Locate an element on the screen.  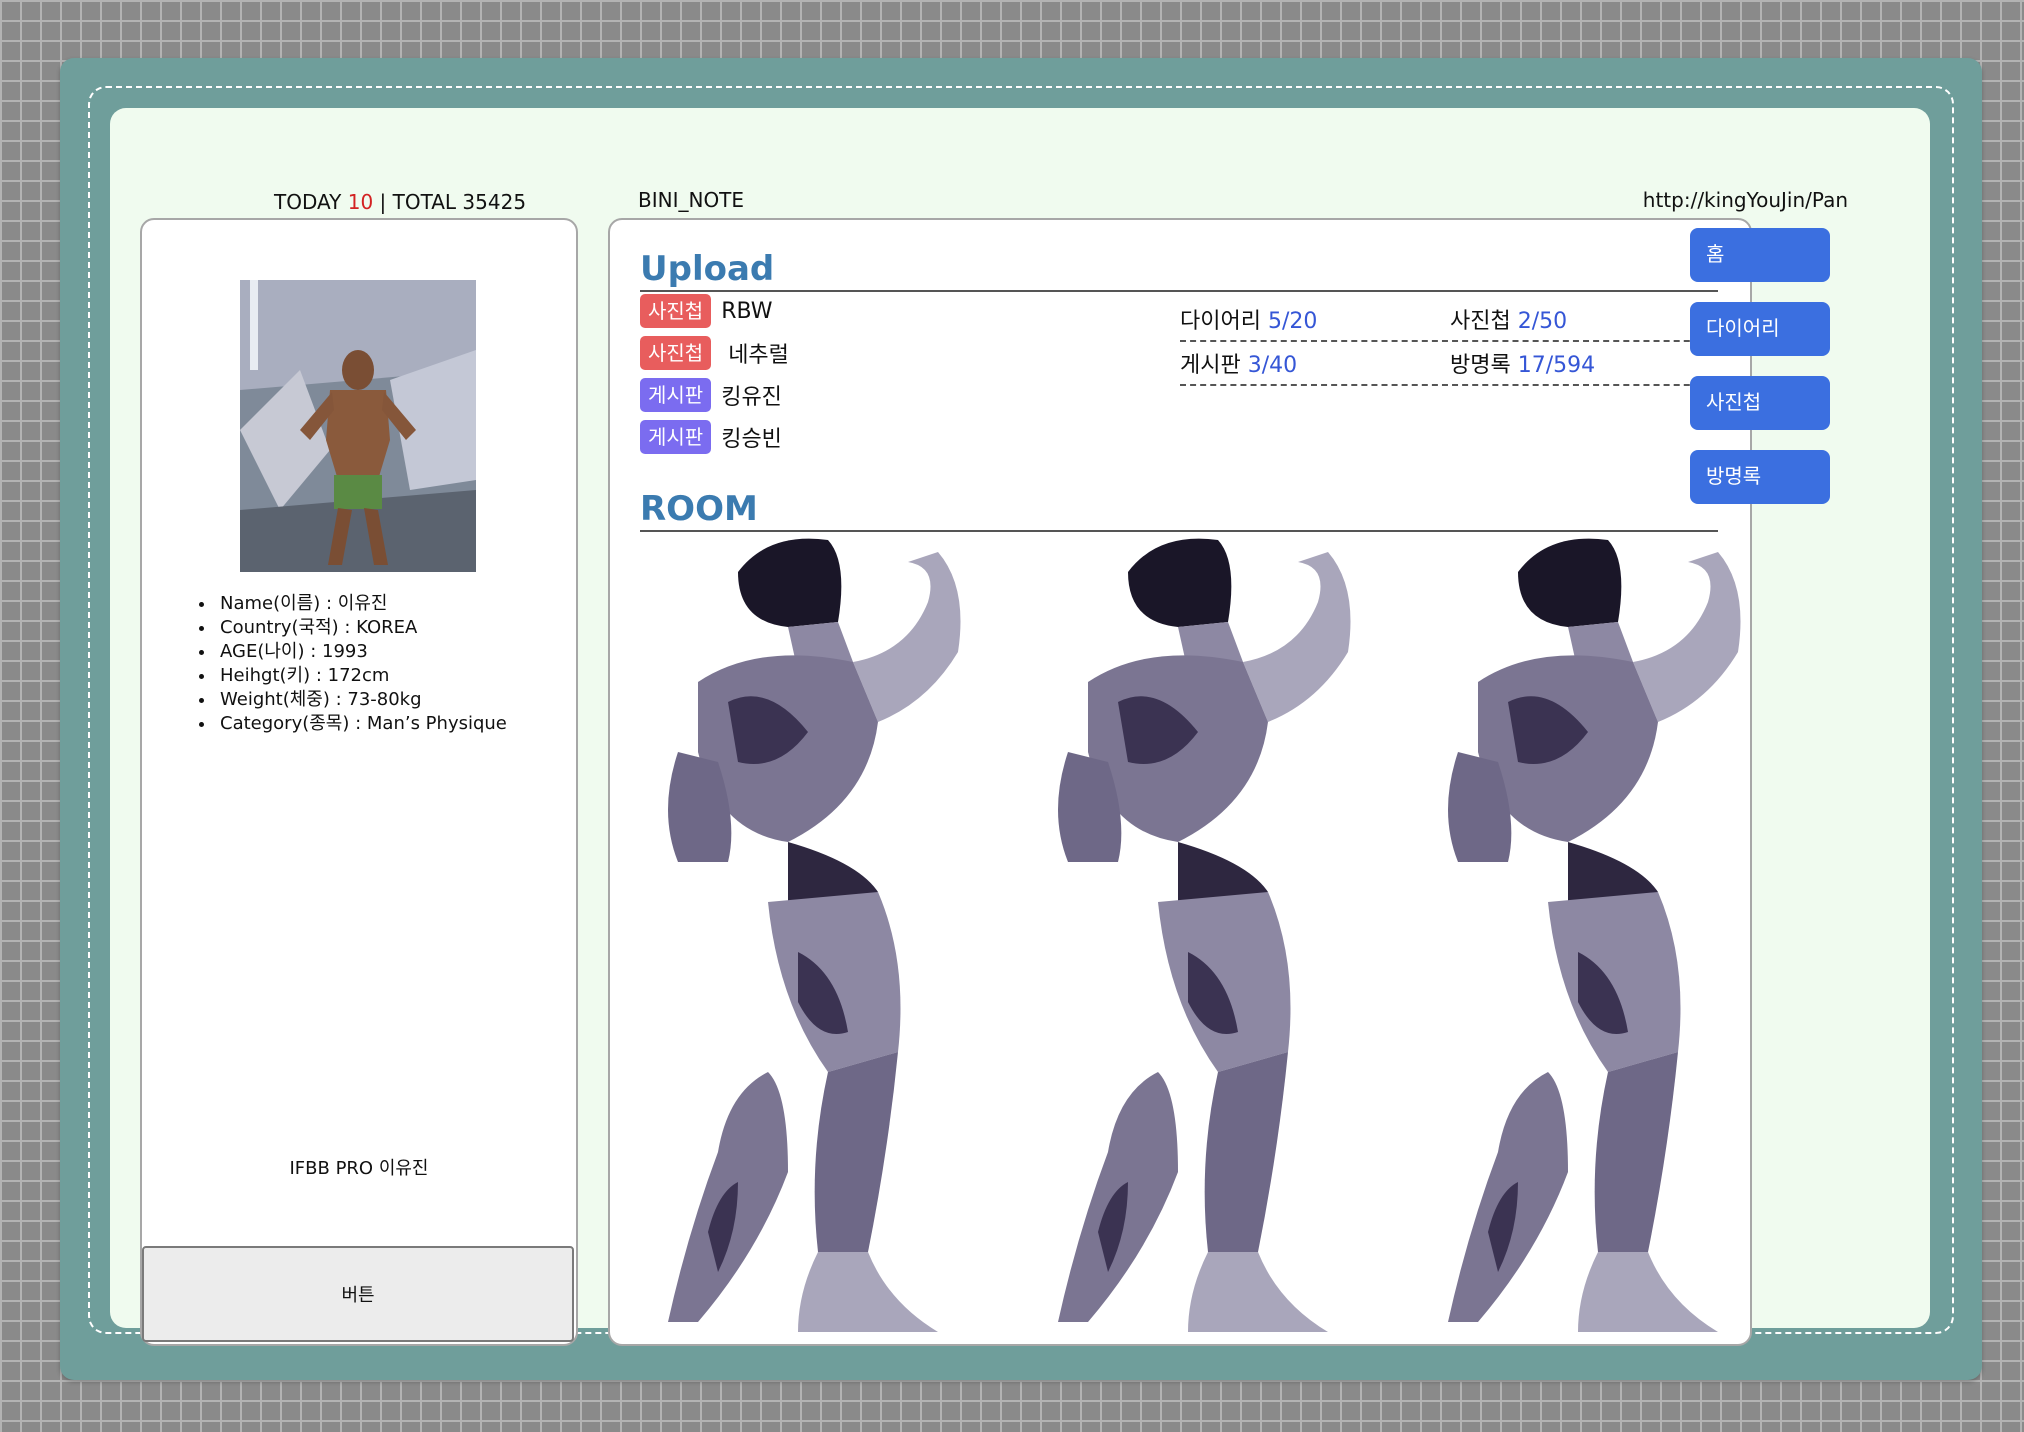
stat-guestbook: 방명록 17/594 is located at coordinates (1585, 363).